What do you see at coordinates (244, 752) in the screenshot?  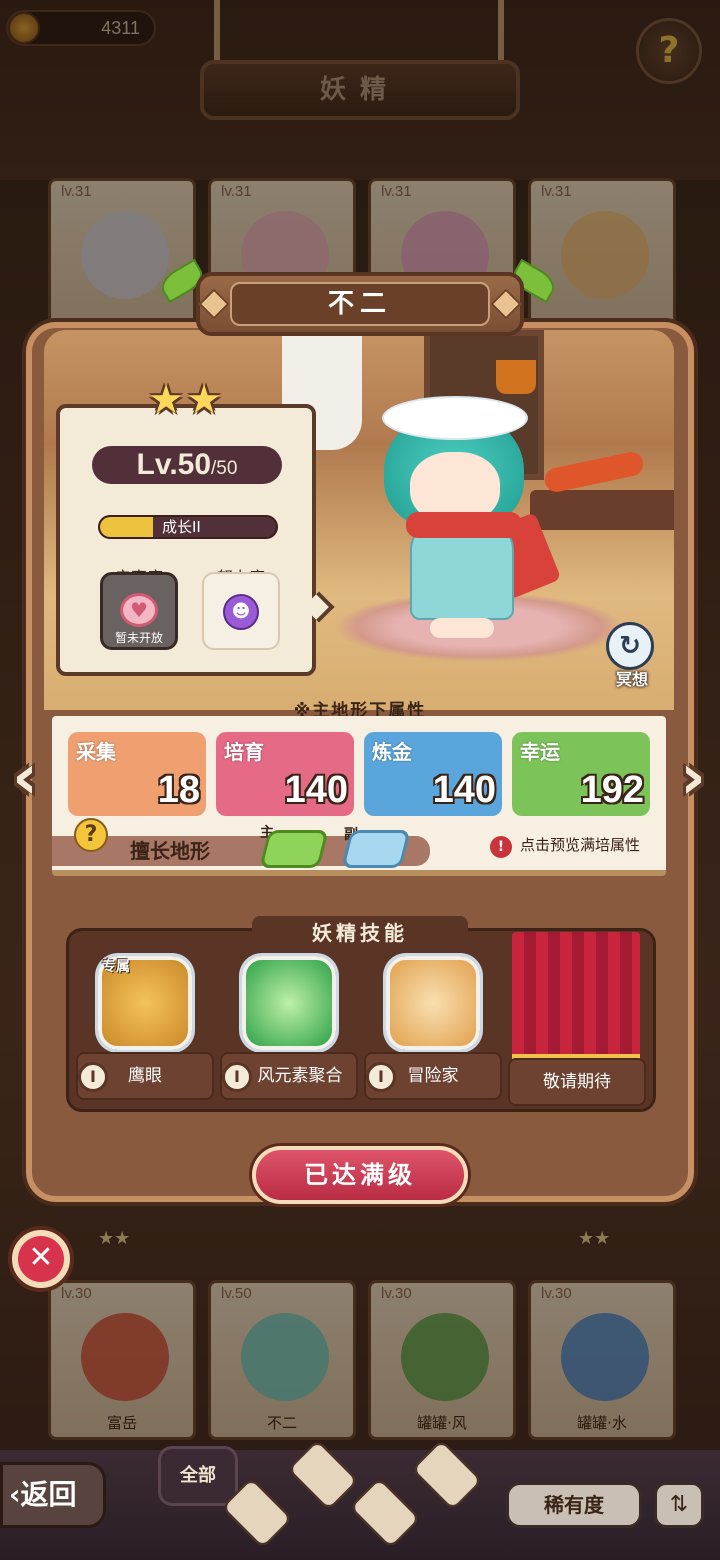 I see `attribute-label: 培育` at bounding box center [244, 752].